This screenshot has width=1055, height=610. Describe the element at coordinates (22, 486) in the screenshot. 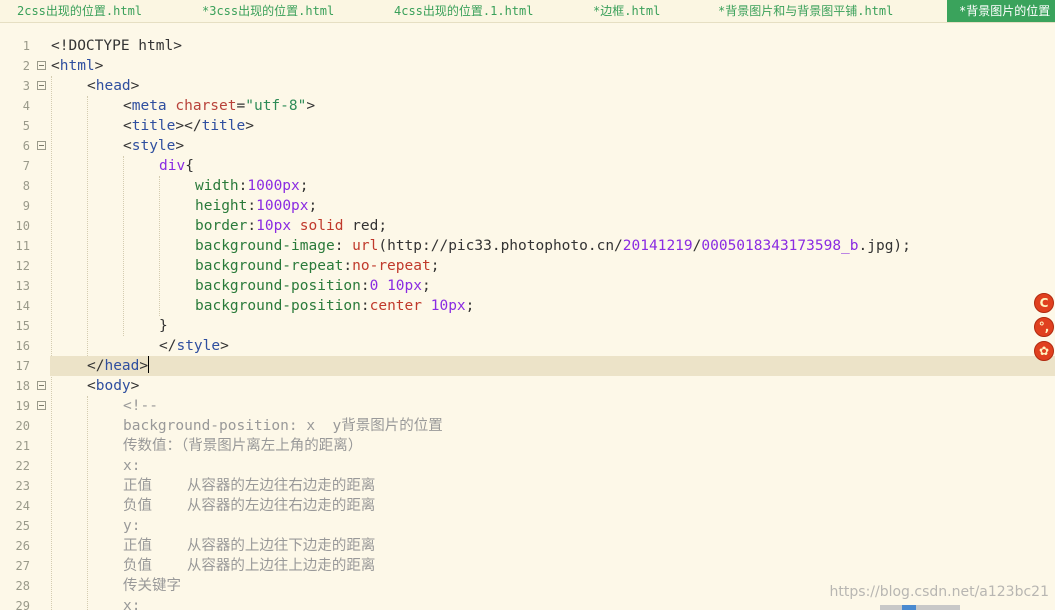

I see `line-number: 23` at that location.